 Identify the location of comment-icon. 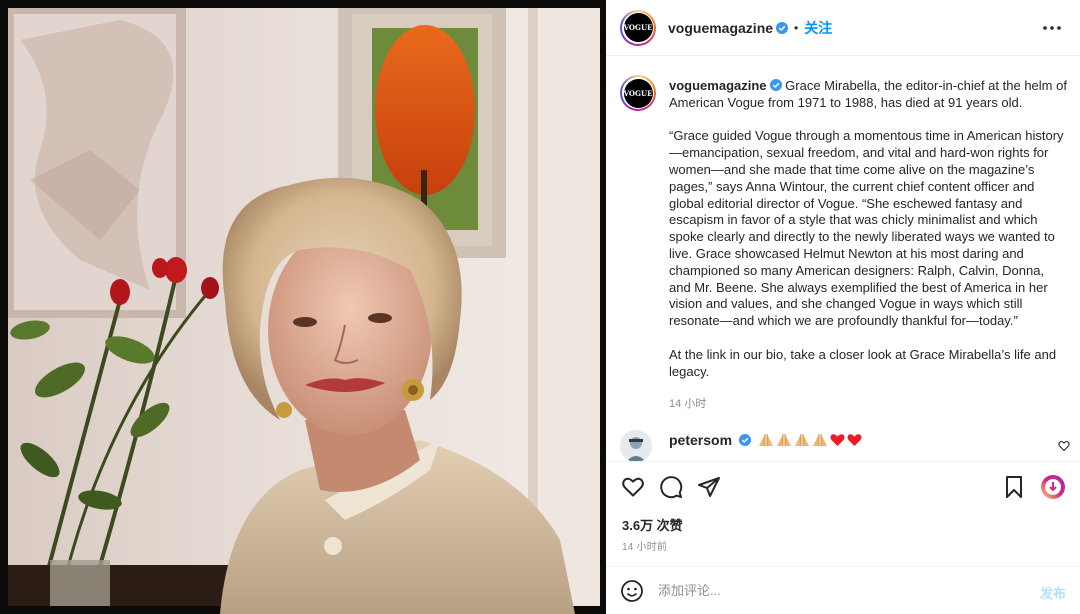
(671, 487).